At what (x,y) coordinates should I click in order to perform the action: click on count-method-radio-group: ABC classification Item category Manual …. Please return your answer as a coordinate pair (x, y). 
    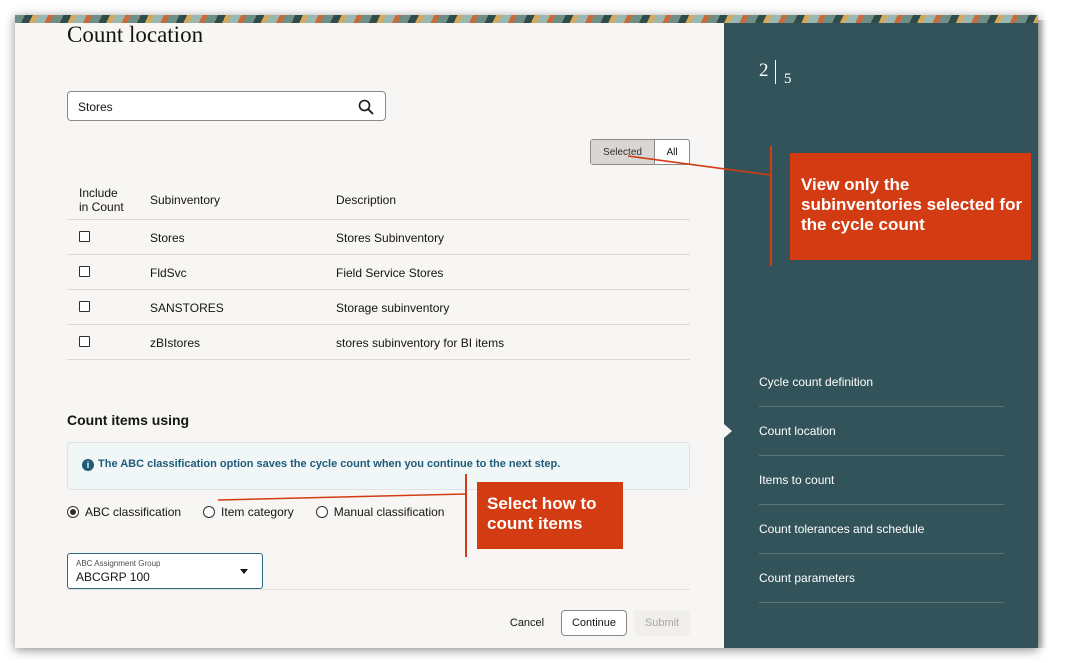
    Looking at the image, I should click on (266, 512).